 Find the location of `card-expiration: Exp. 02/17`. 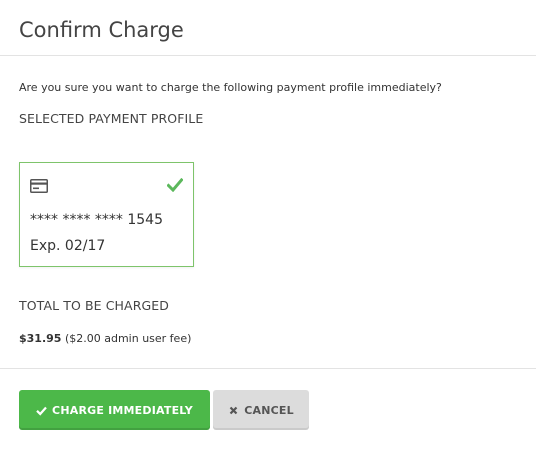

card-expiration: Exp. 02/17 is located at coordinates (68, 246).